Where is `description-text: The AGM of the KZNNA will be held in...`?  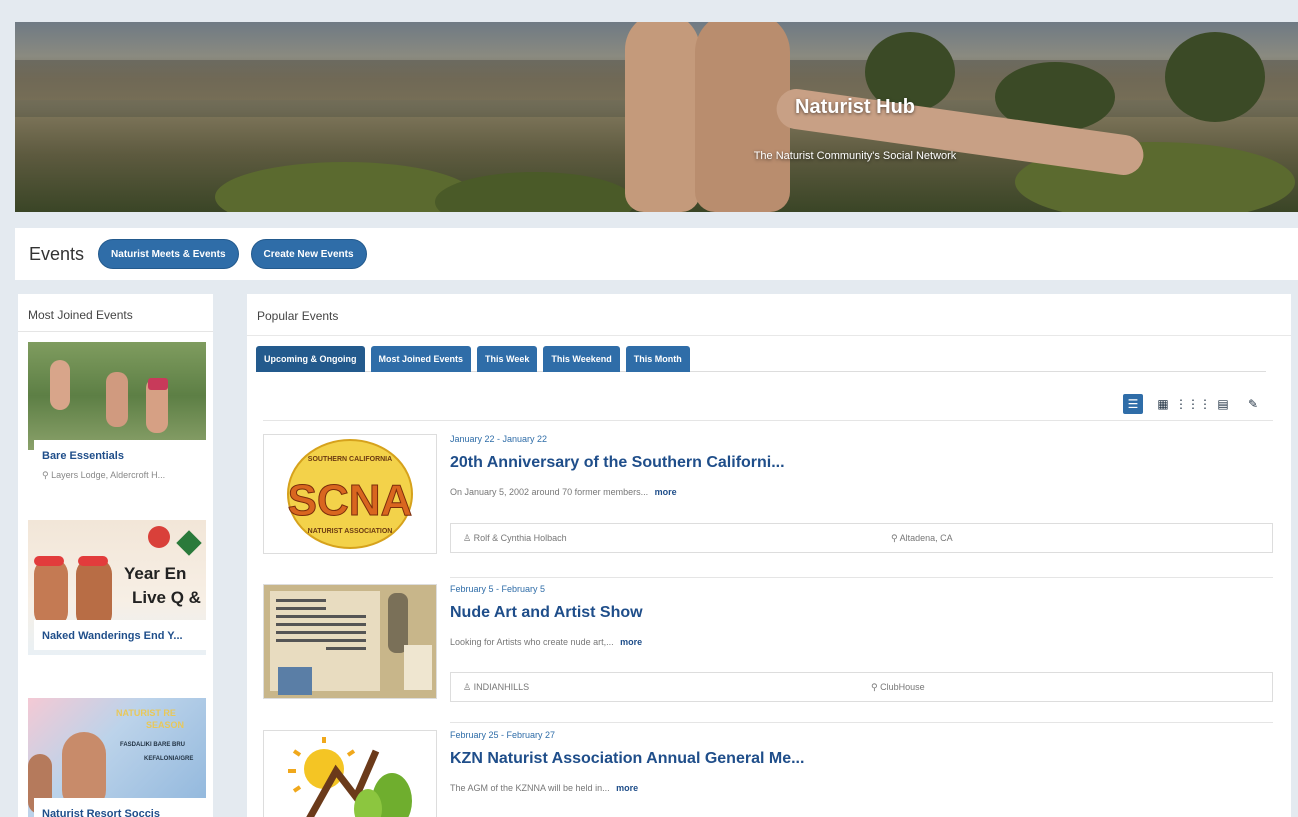
description-text: The AGM of the KZNNA will be held in... is located at coordinates (530, 788).